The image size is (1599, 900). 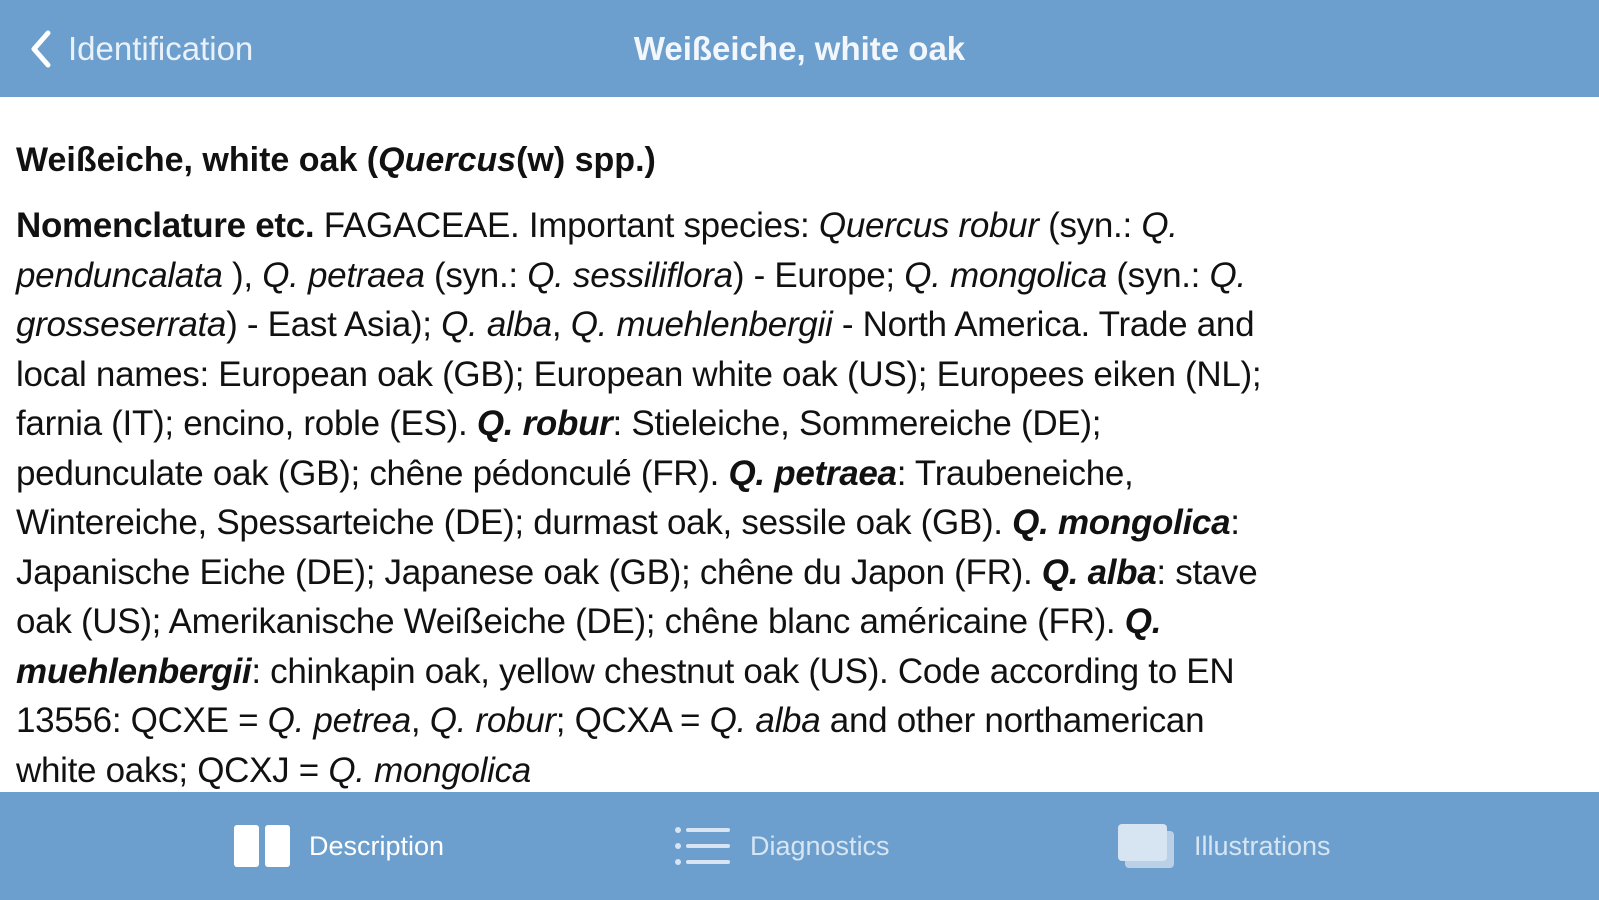 What do you see at coordinates (165, 225) in the screenshot?
I see `emphasized-text: Nomenclature etc.` at bounding box center [165, 225].